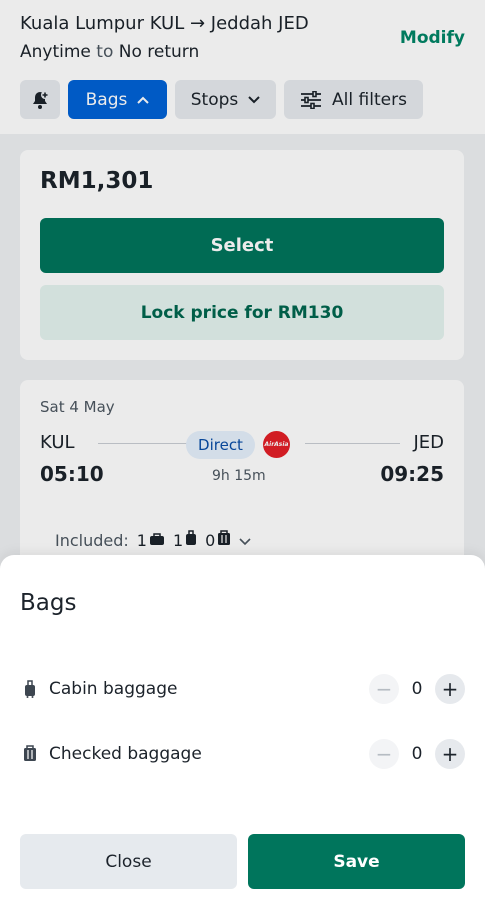 The image size is (485, 900). Describe the element at coordinates (450, 689) in the screenshot. I see `cabin-increment-button: +` at that location.